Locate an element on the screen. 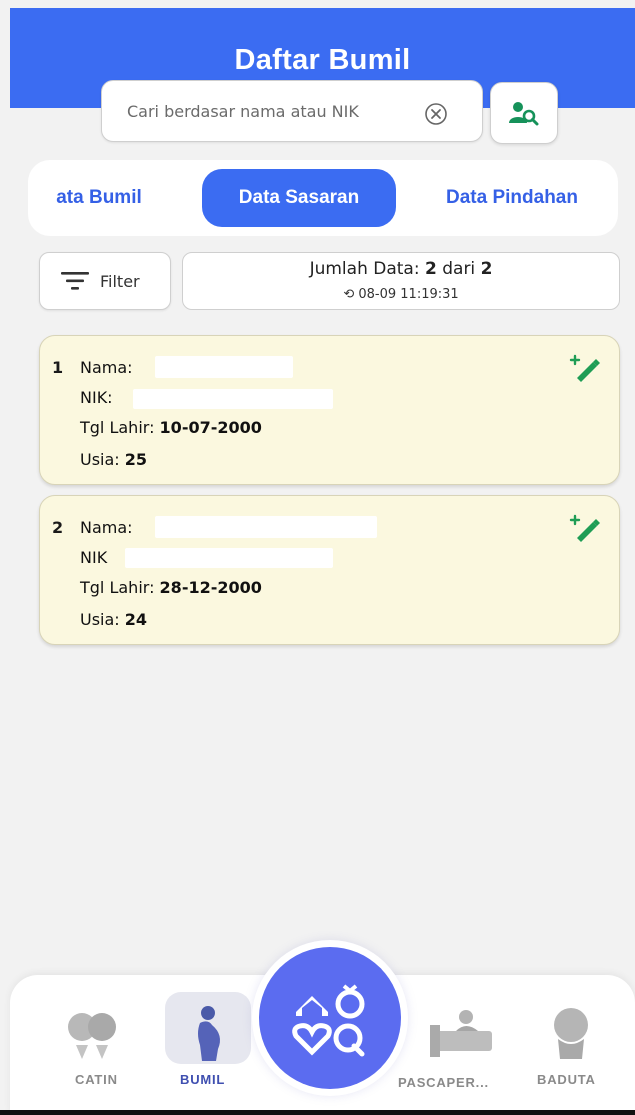 Image resolution: width=635 pixels, height=1115 pixels. nav-item-catin is located at coordinates (92, 1035).